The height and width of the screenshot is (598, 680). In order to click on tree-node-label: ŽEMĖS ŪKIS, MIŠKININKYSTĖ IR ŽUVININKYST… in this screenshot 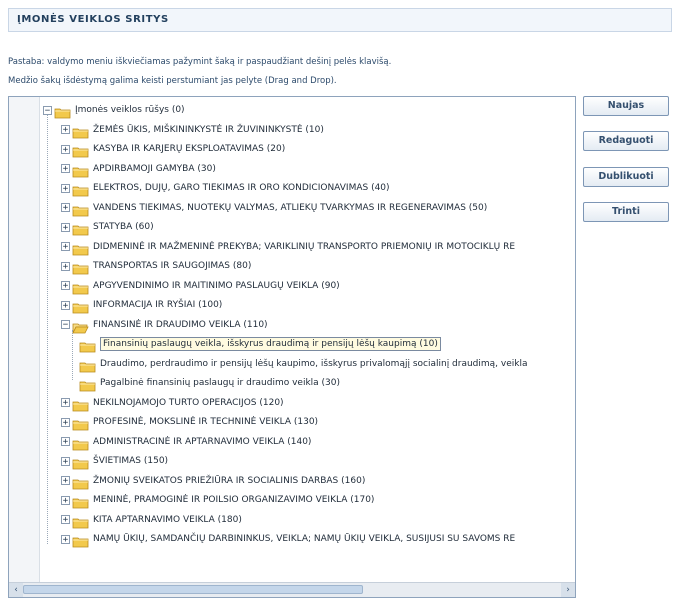, I will do `click(208, 130)`.